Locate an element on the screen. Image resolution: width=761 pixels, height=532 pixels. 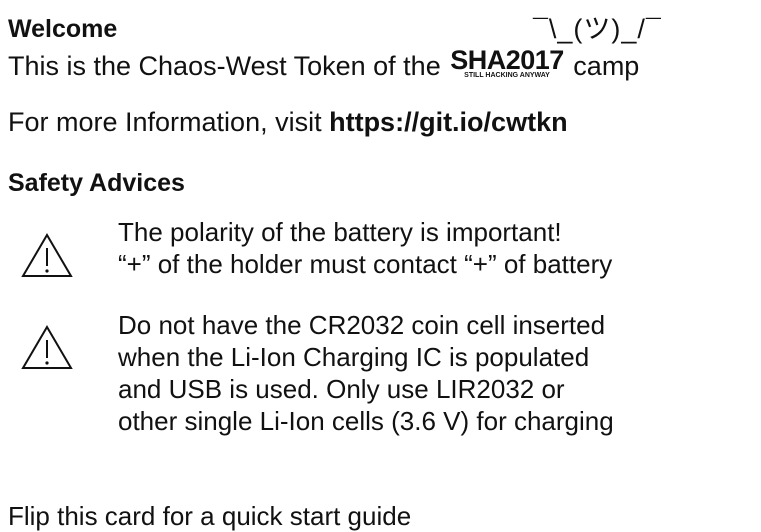
flip-card-hint: Flip this card for a quick start guide is located at coordinates (210, 516).